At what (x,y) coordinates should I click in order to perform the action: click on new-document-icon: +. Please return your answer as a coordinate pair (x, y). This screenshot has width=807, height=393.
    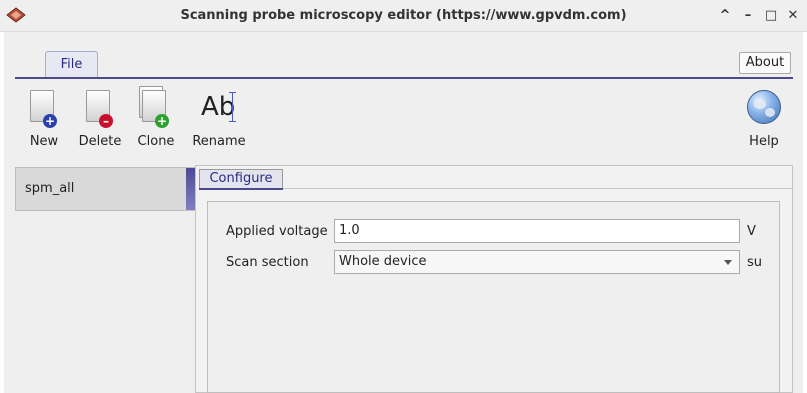
    Looking at the image, I should click on (44, 107).